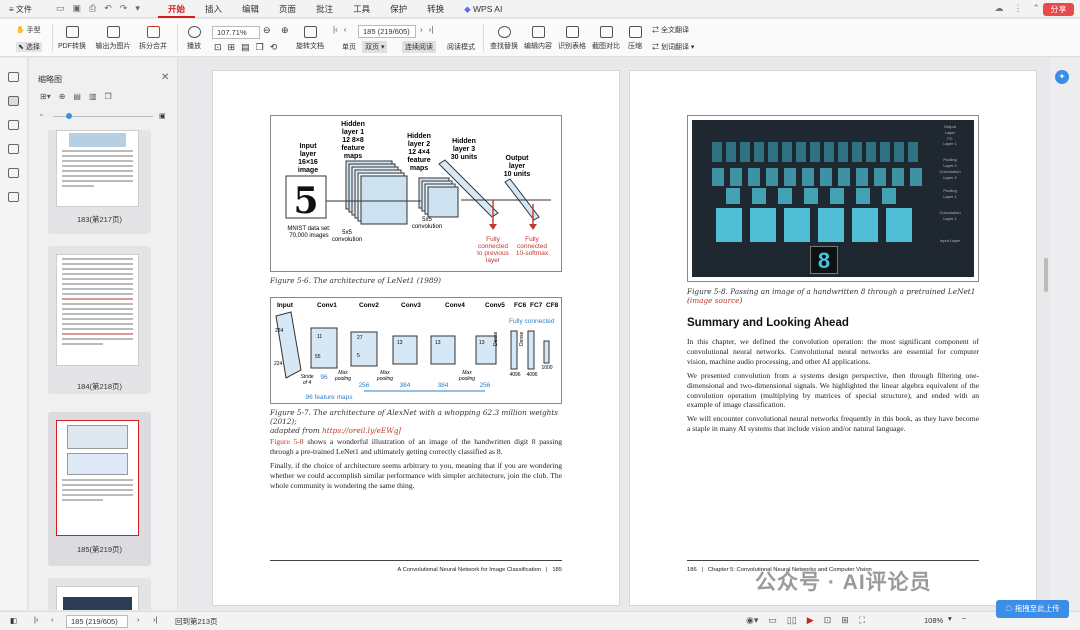 The width and height of the screenshot is (1080, 630). What do you see at coordinates (99, 320) in the screenshot?
I see `thumbnail-page-184: 184(第218页)` at bounding box center [99, 320].